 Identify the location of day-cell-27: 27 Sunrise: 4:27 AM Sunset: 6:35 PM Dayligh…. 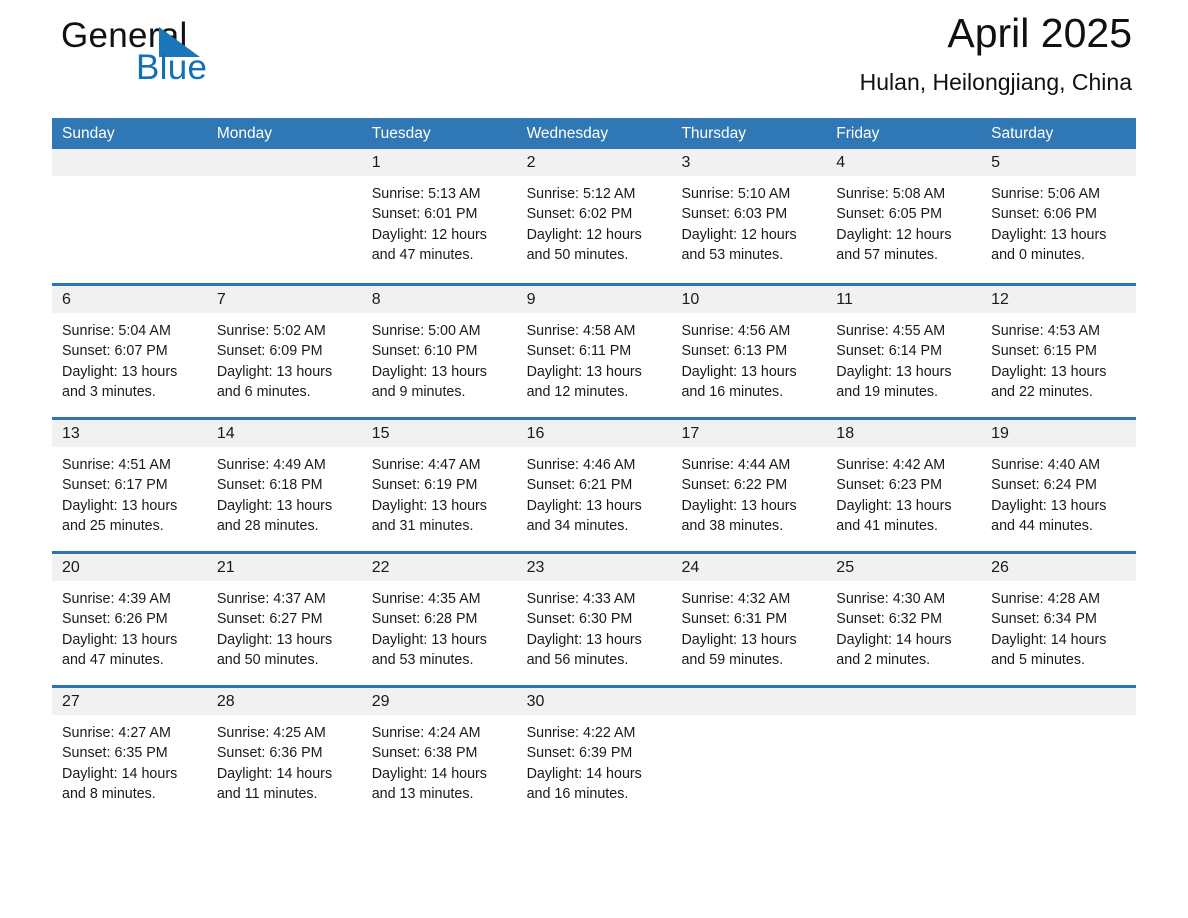
(129, 753).